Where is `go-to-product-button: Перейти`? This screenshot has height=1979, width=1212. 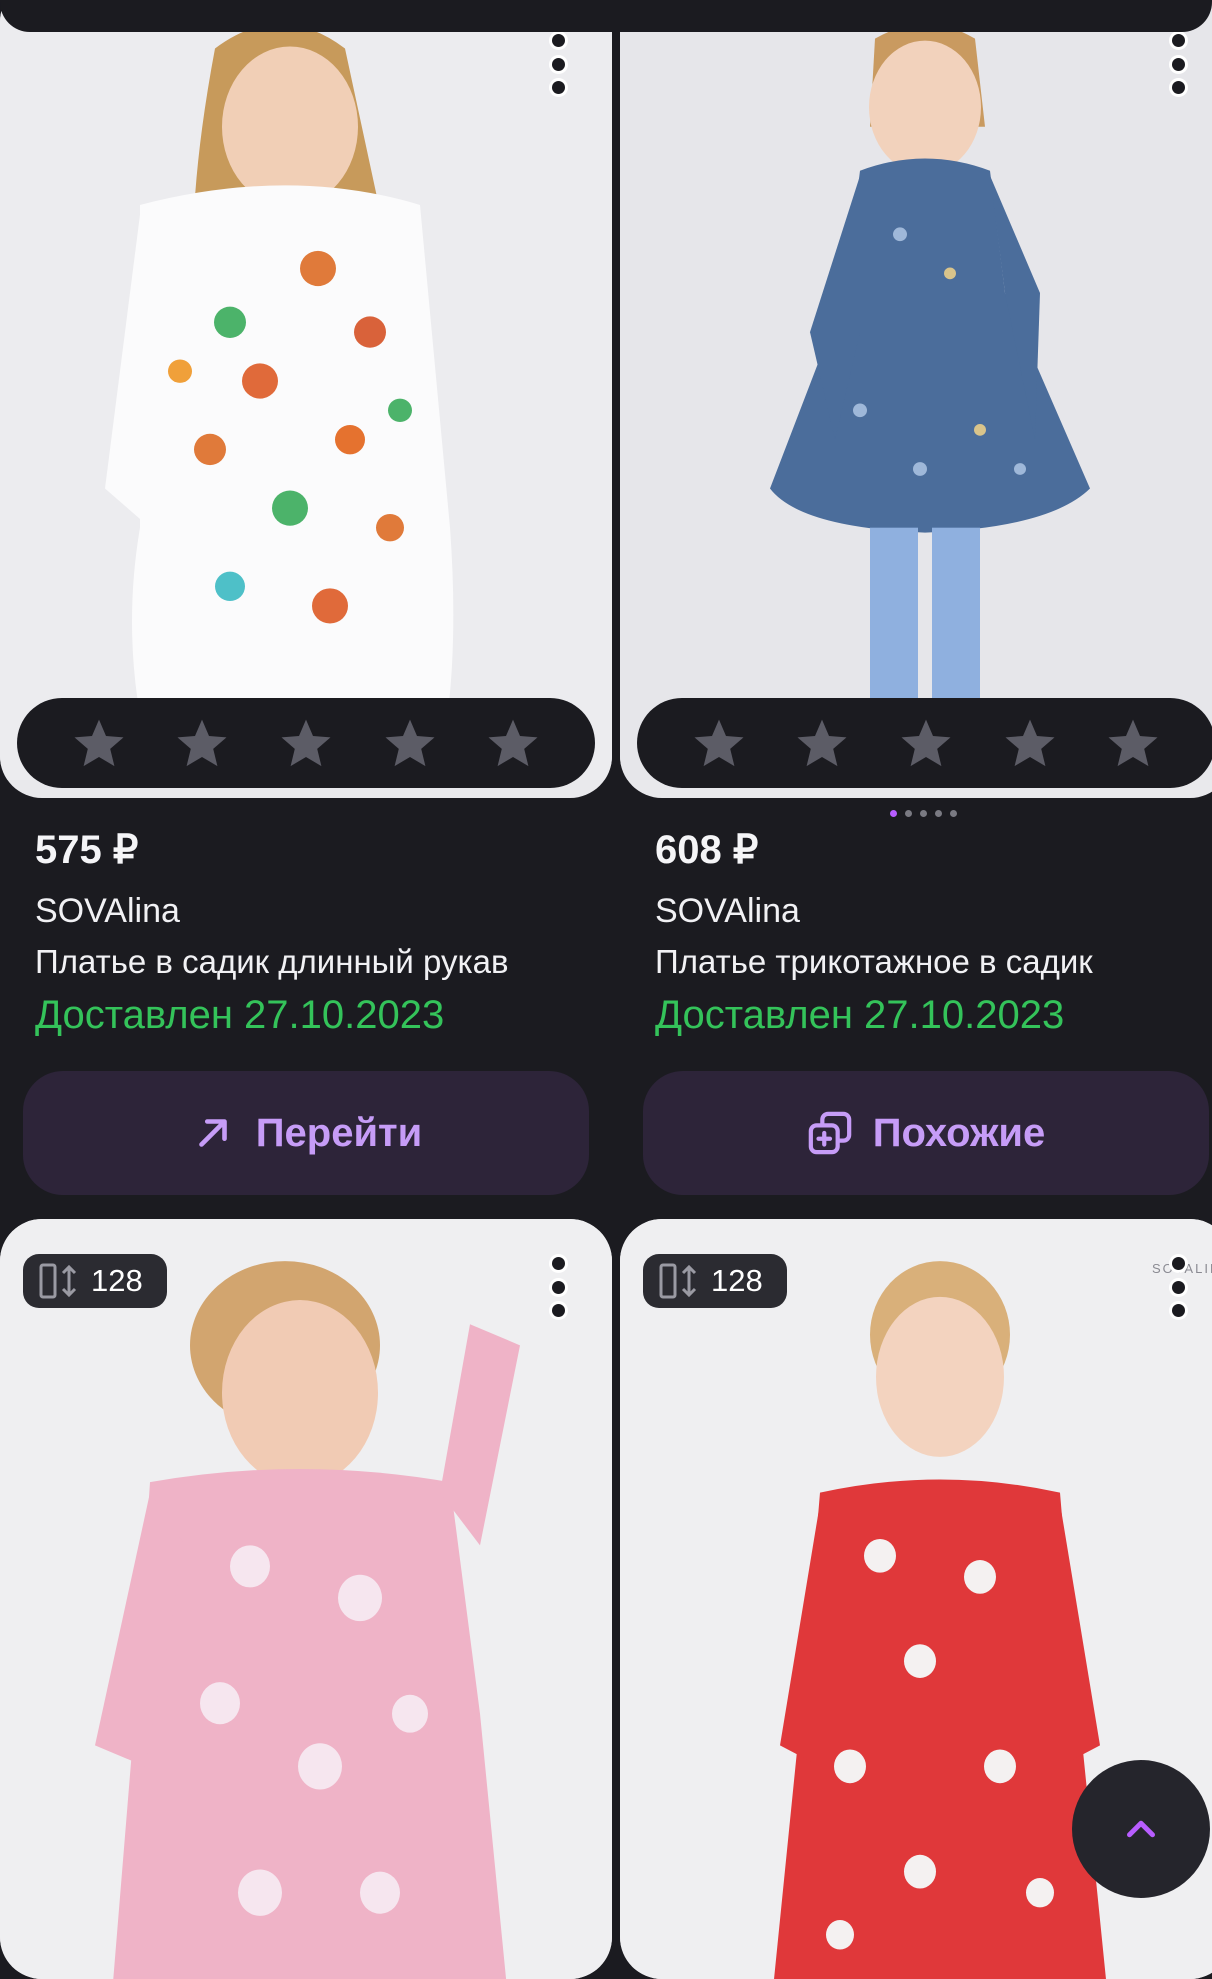
go-to-product-button: Перейти is located at coordinates (306, 1133).